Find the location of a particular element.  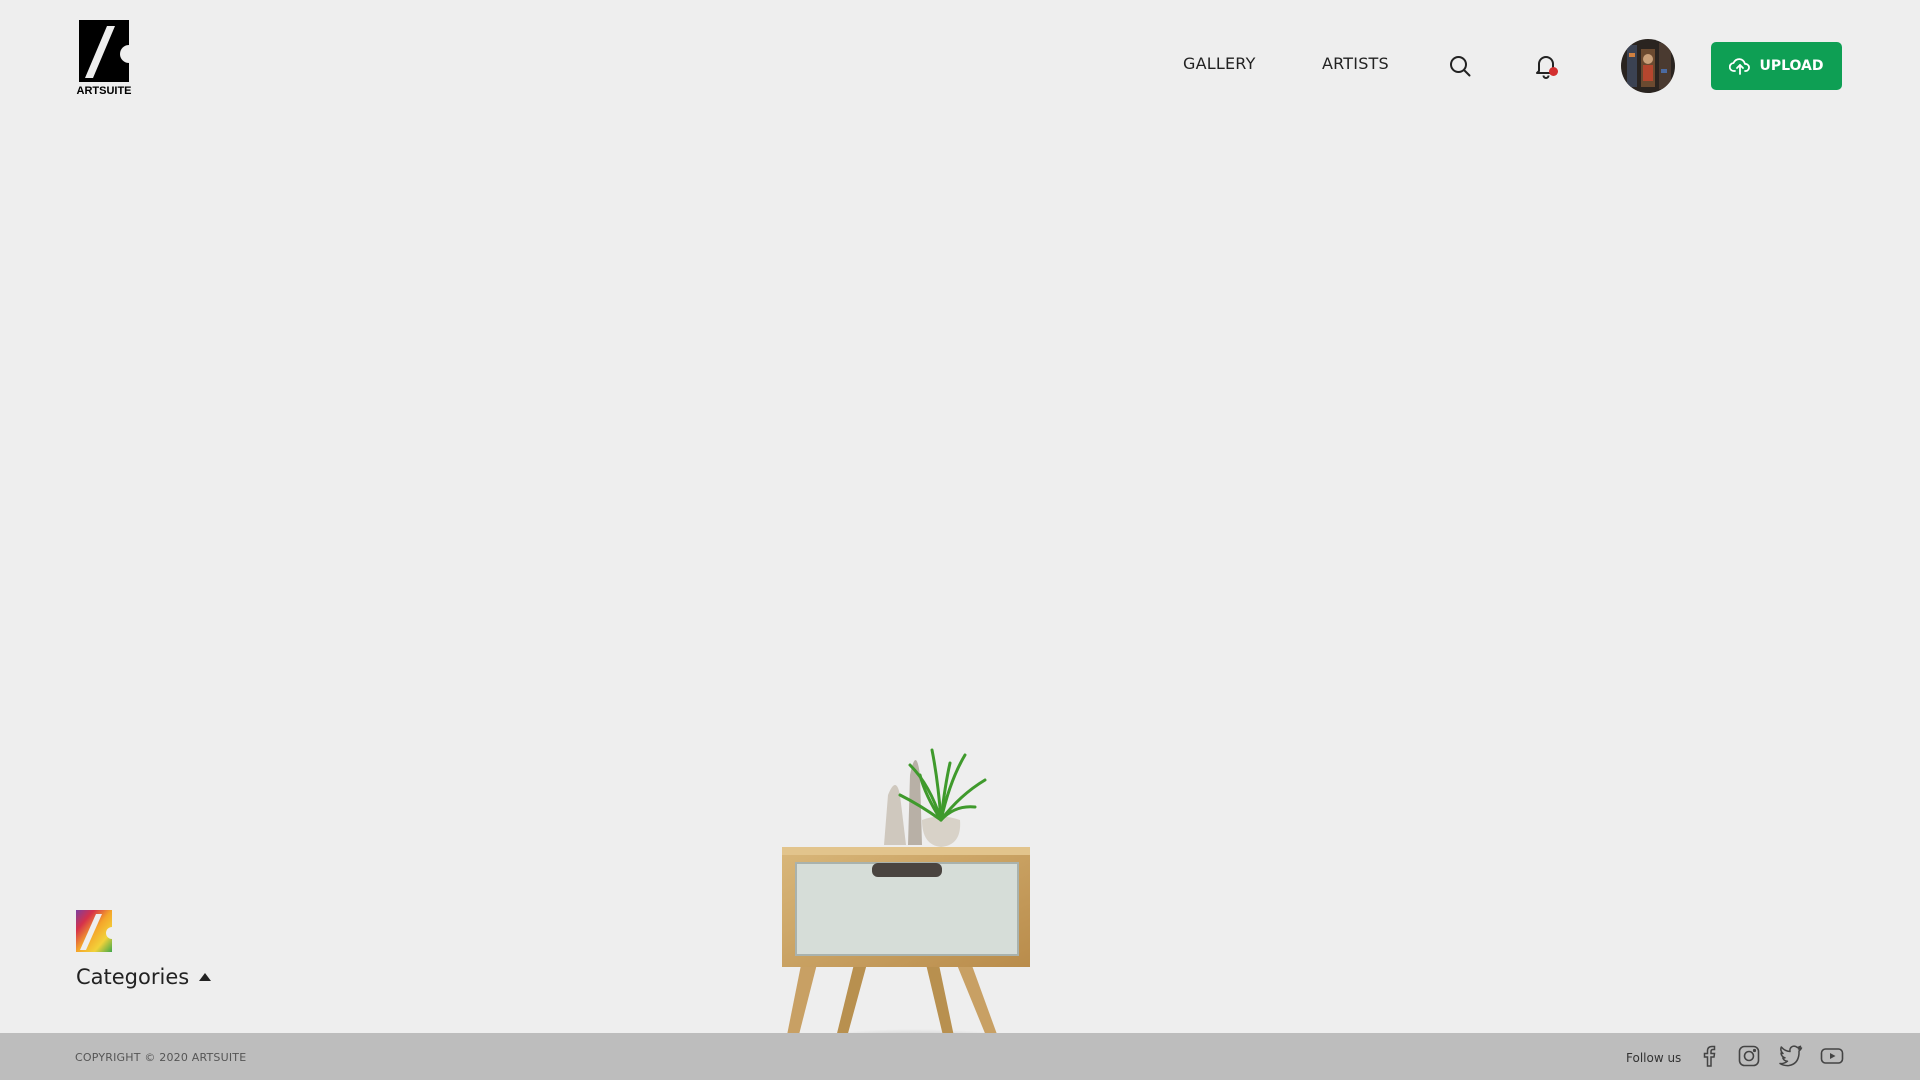

bell-icon is located at coordinates (1546, 68).